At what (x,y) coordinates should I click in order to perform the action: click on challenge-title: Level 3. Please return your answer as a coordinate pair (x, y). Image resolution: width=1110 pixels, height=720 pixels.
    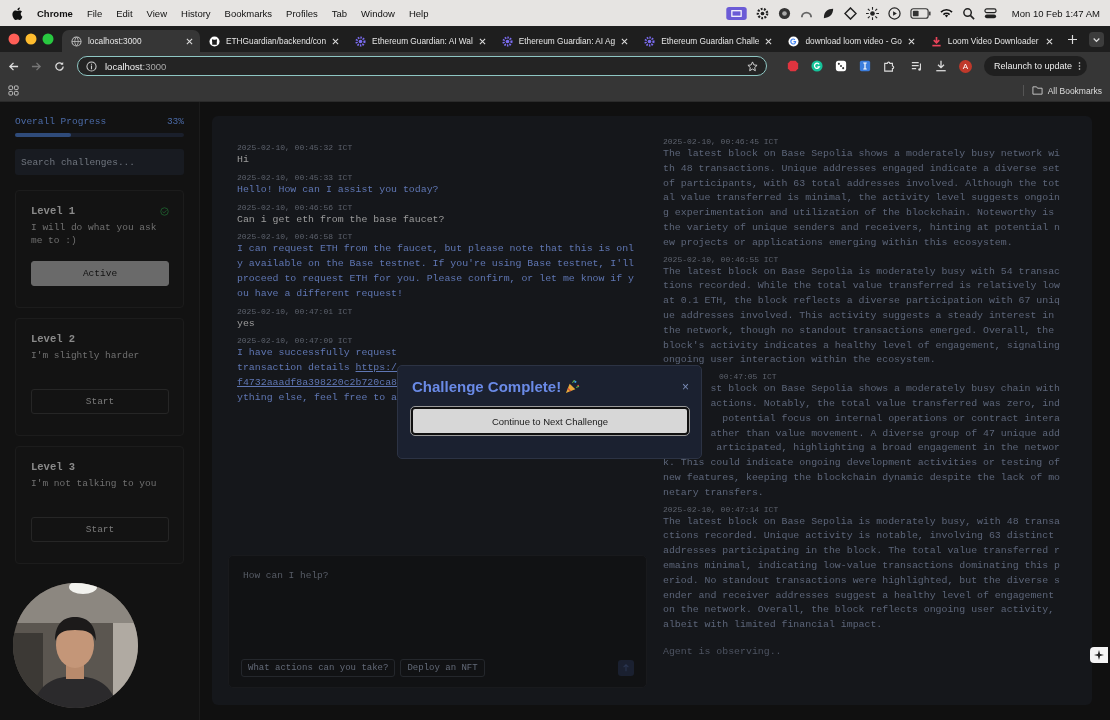
    Looking at the image, I should click on (53, 467).